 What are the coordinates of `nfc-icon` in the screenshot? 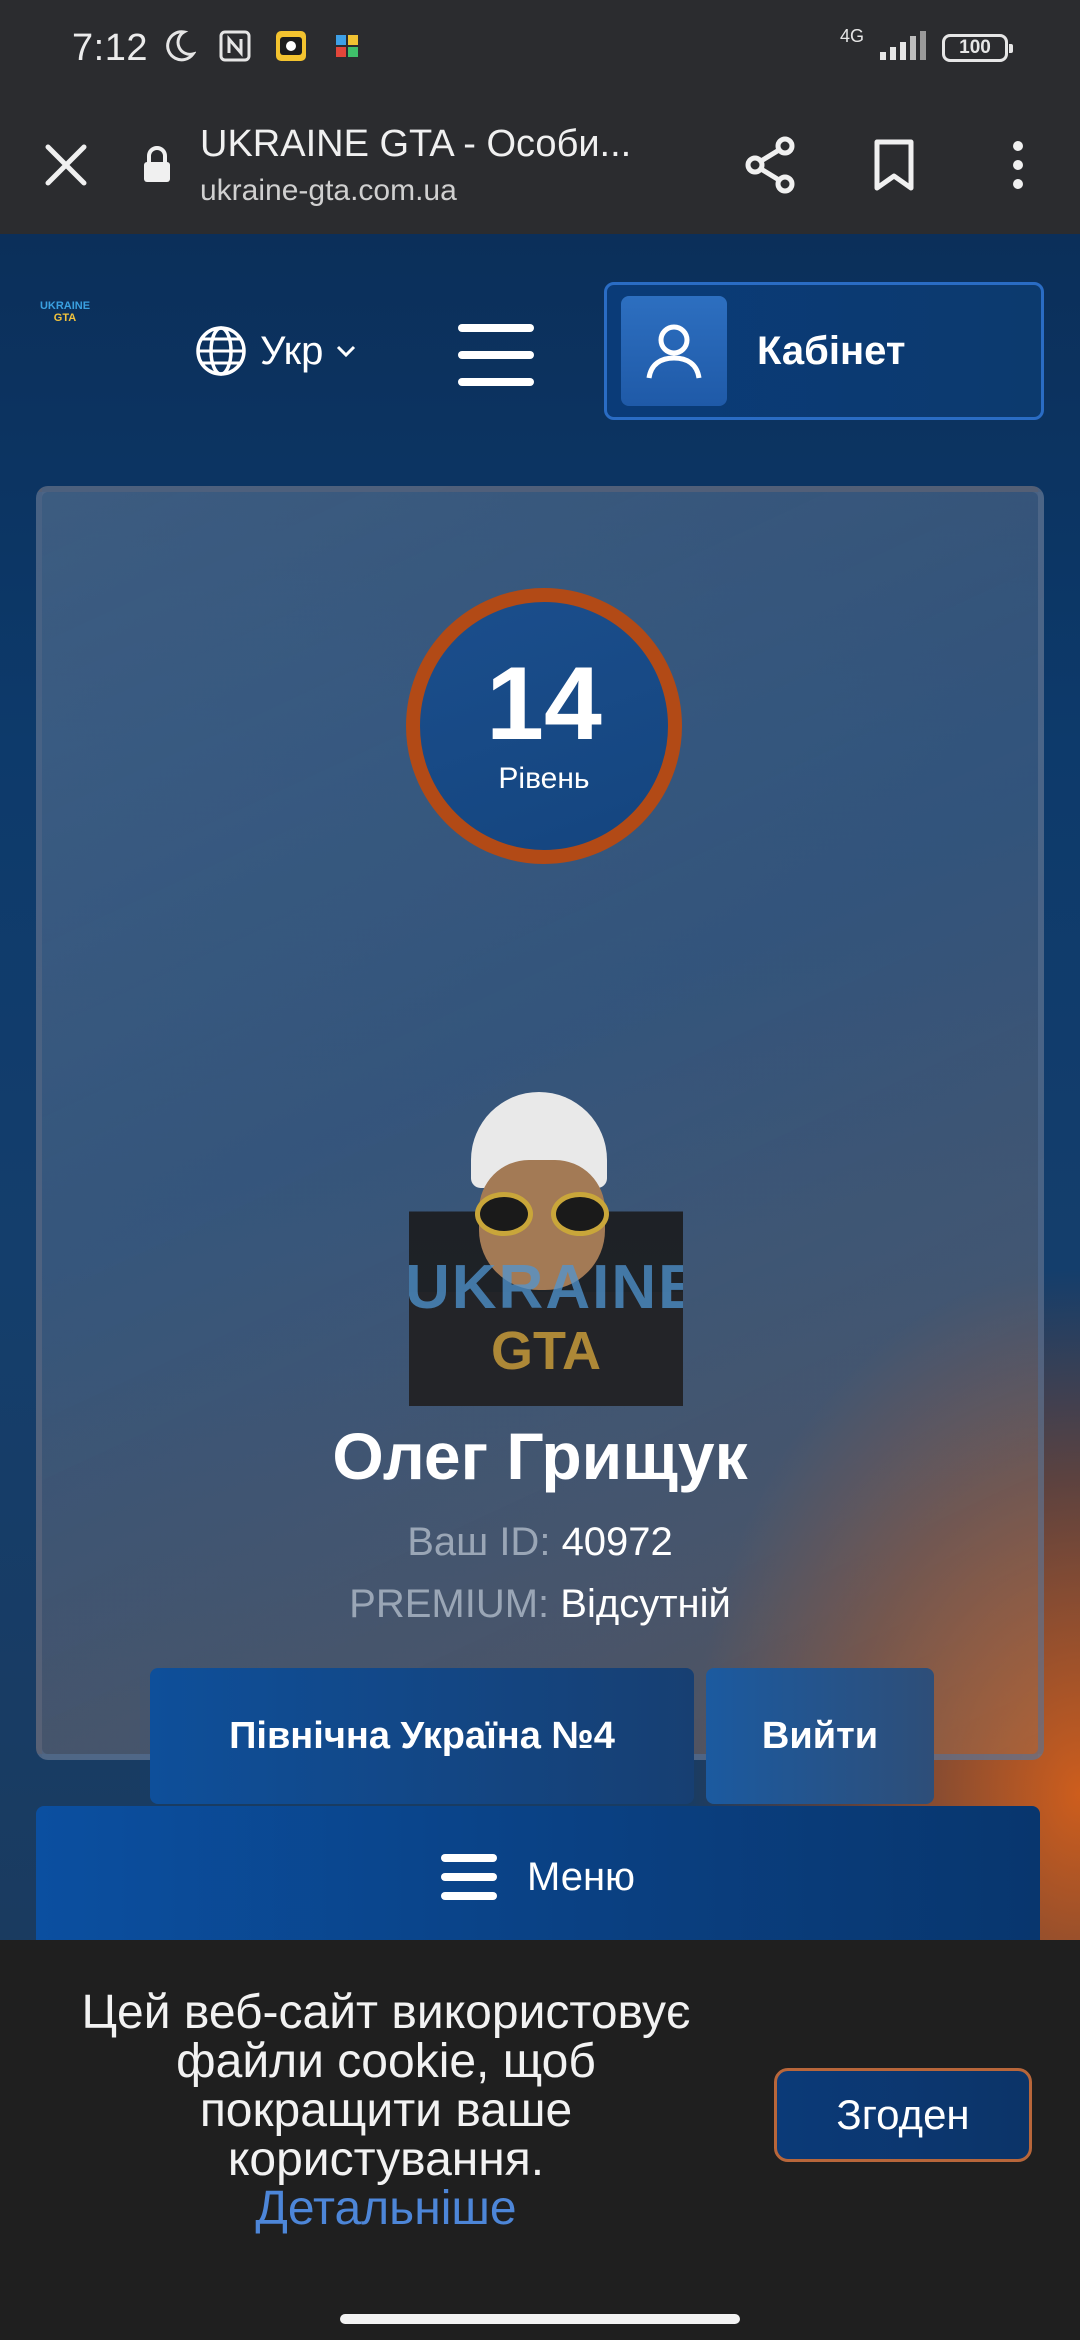 It's located at (235, 48).